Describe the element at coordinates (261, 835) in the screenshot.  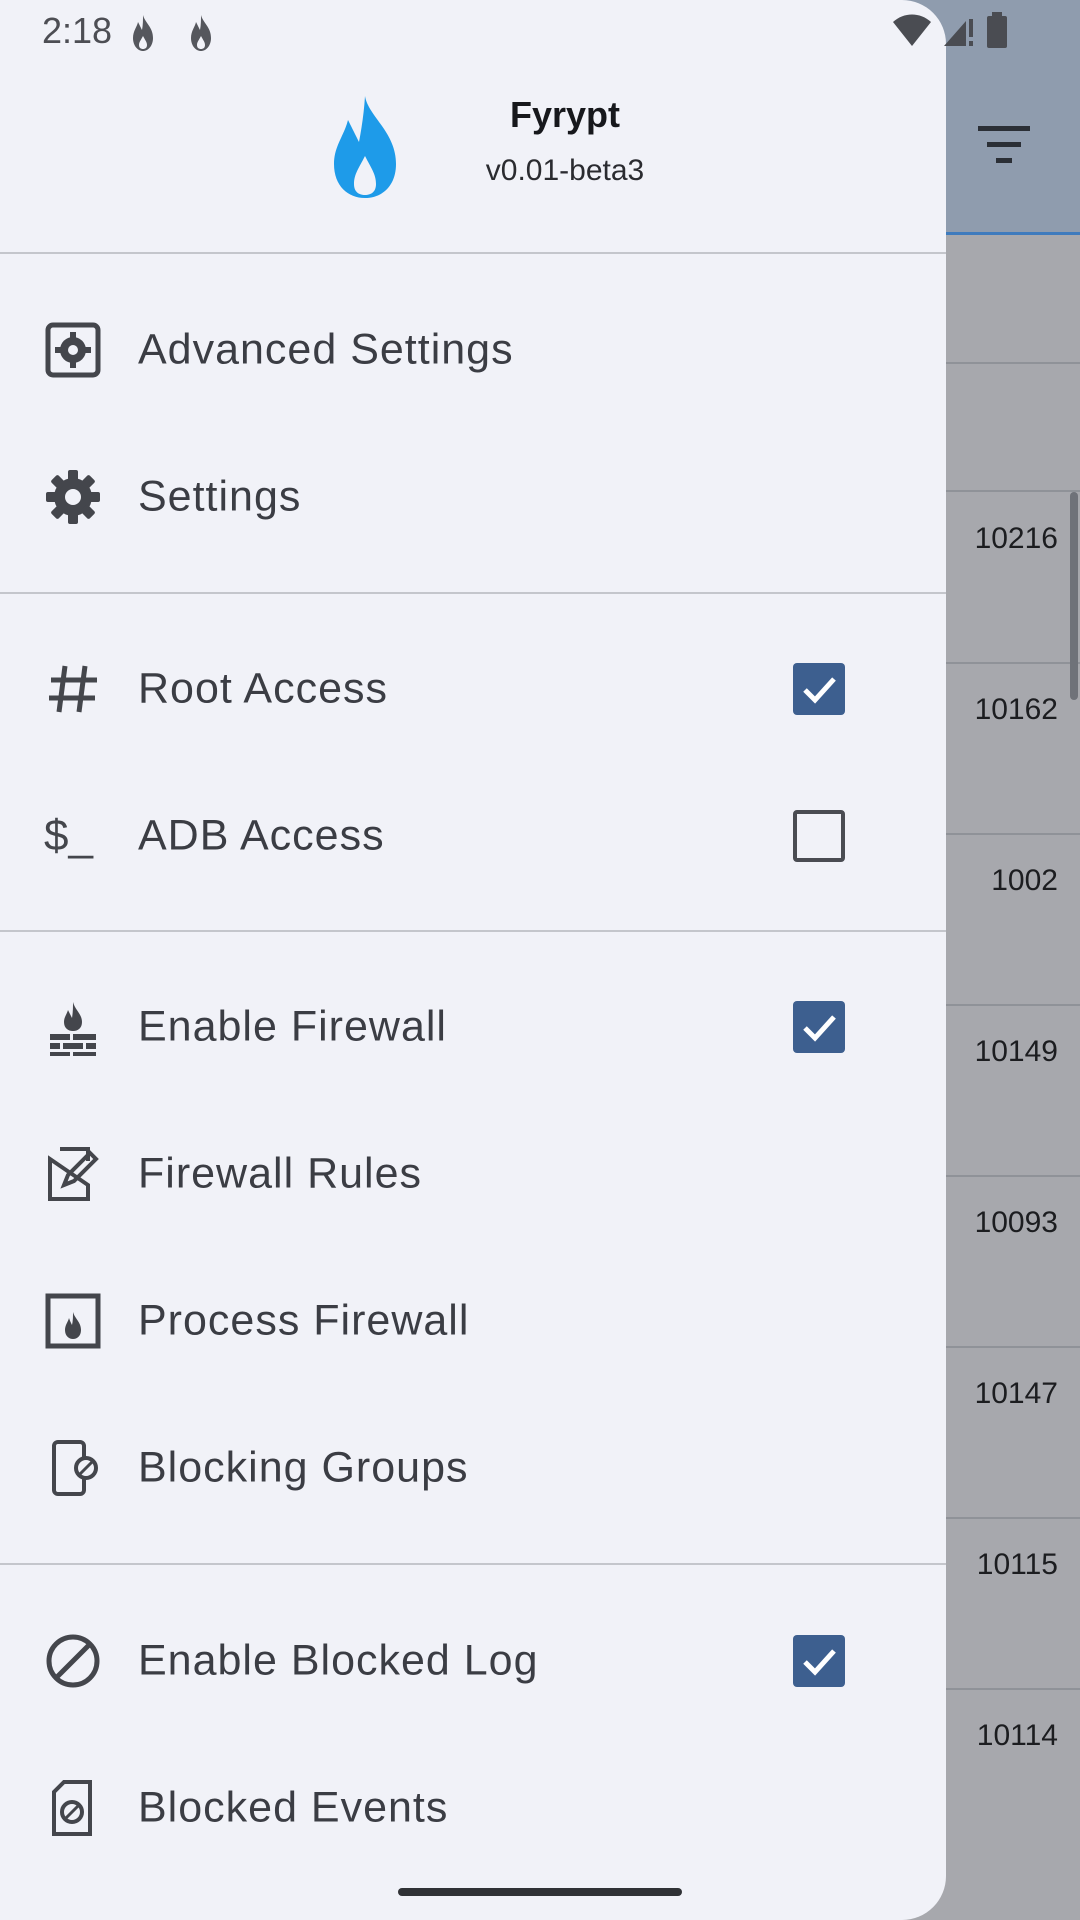
I see `menu-item-label: ADB Access` at that location.